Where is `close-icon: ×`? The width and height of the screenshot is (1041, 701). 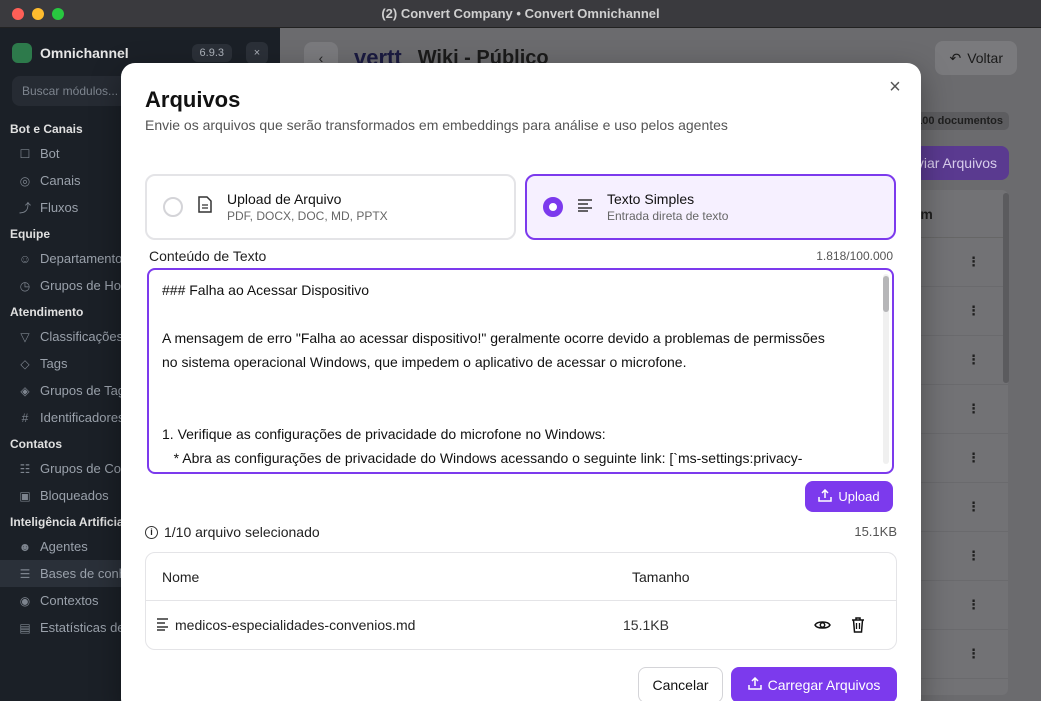
close-icon: × is located at coordinates (895, 87).